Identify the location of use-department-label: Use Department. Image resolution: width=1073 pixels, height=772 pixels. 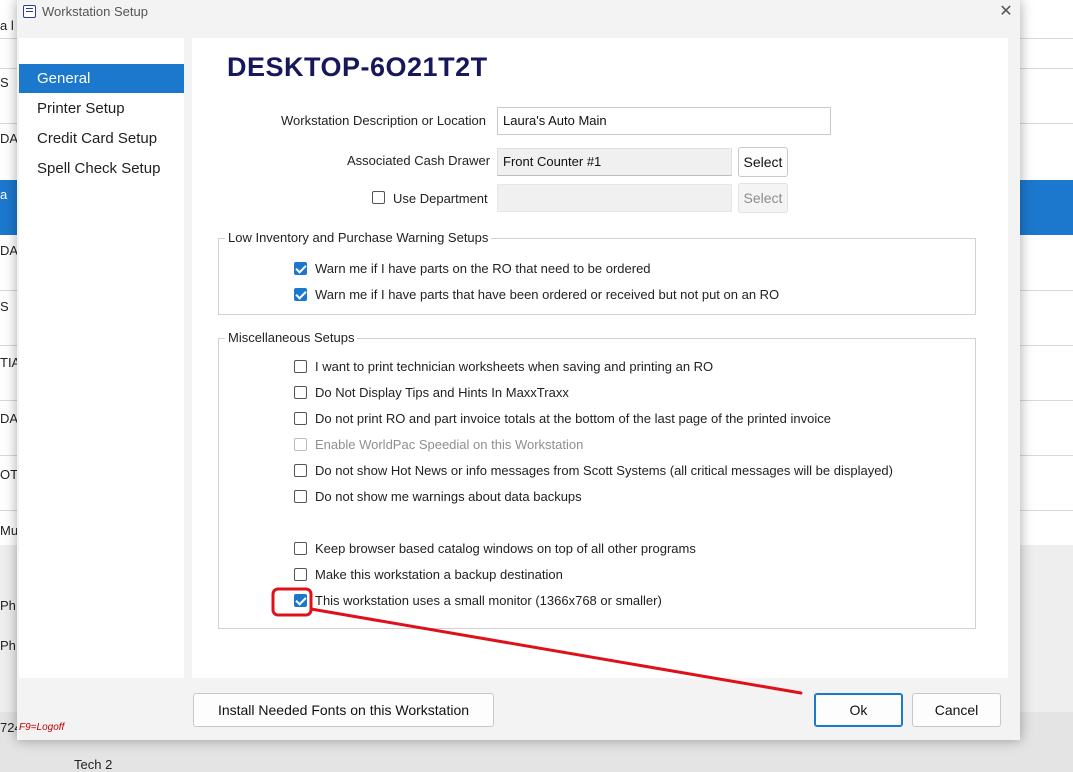
(440, 198).